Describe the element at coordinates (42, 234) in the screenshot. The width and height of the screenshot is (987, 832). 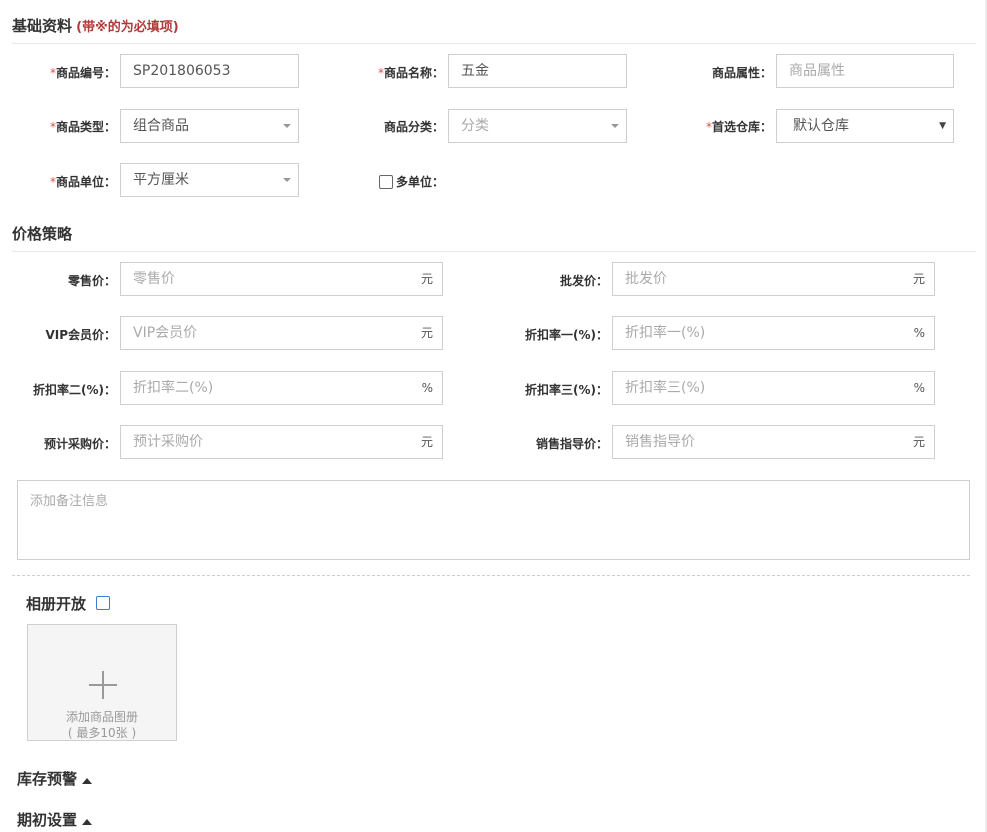
I see `pricing-section-title: 价格策略` at that location.